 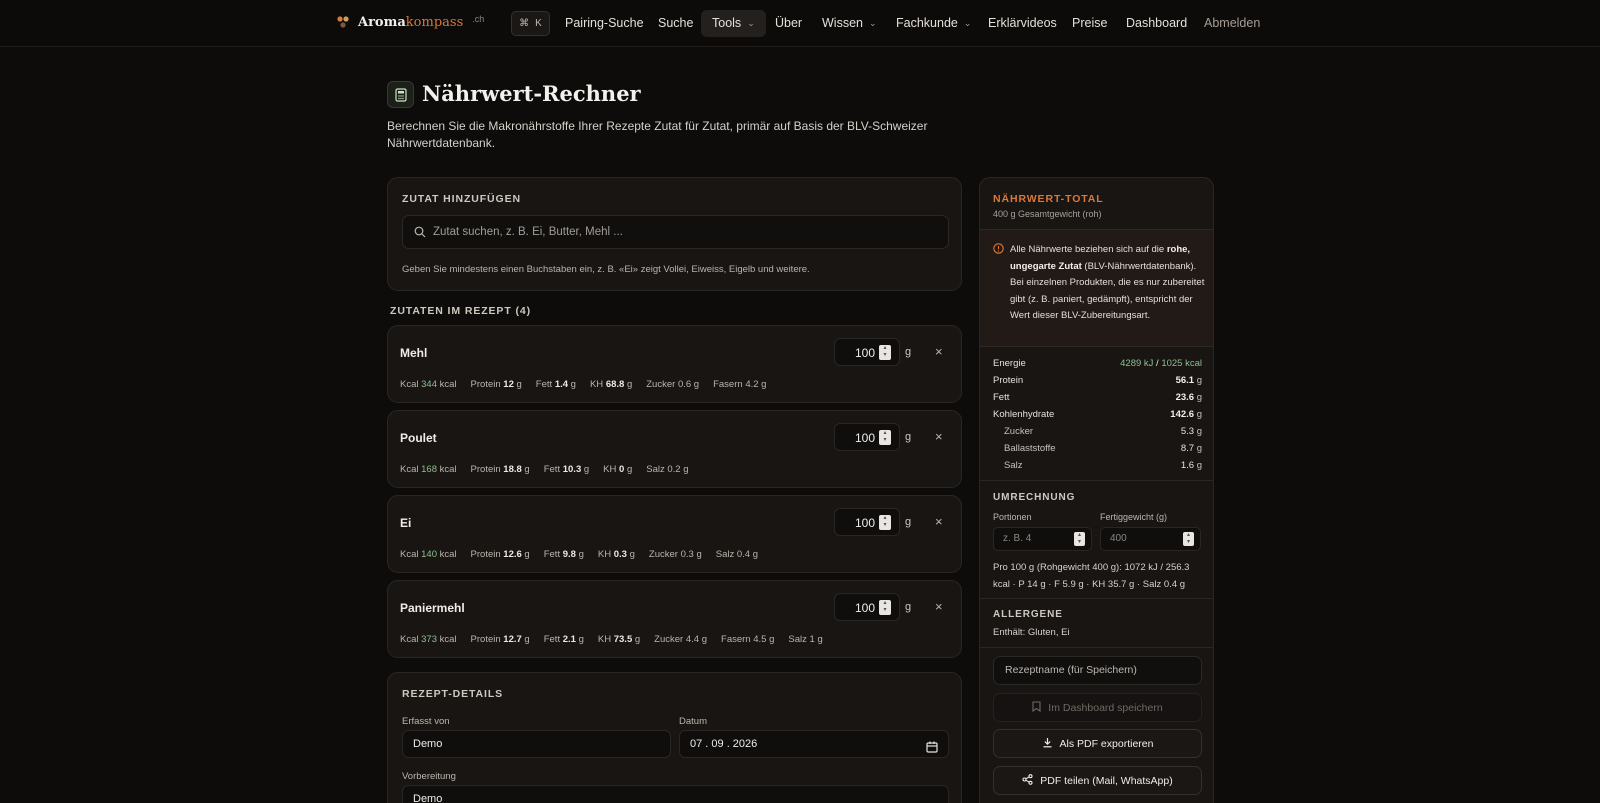 What do you see at coordinates (1134, 517) in the screenshot?
I see `final-weight-label: Fertiggewicht (g)` at bounding box center [1134, 517].